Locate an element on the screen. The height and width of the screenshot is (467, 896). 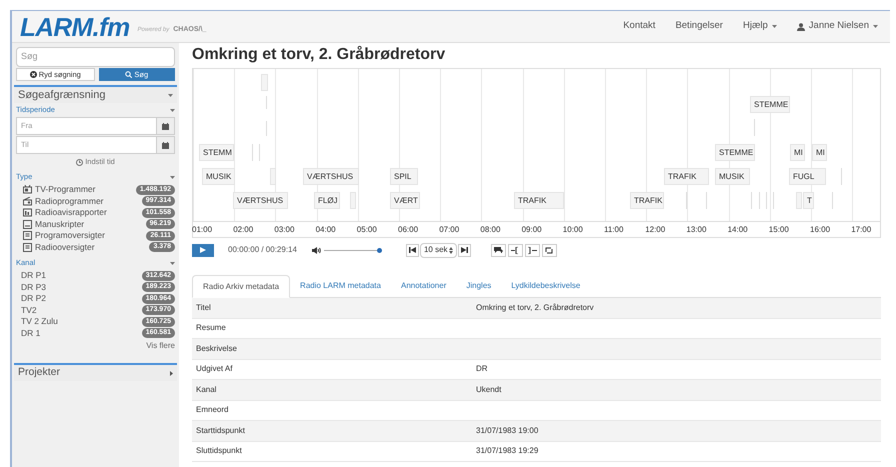
hour-label: 02:00 is located at coordinates (243, 230).